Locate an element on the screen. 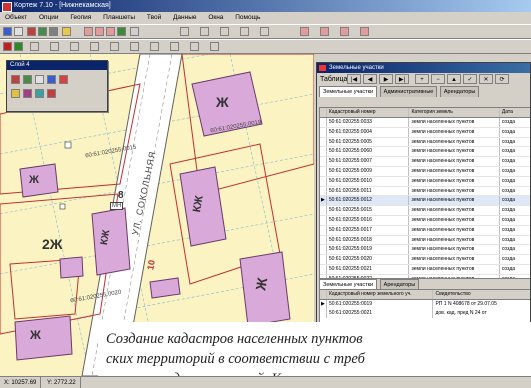  menu-help: Помощь is located at coordinates (247, 18).